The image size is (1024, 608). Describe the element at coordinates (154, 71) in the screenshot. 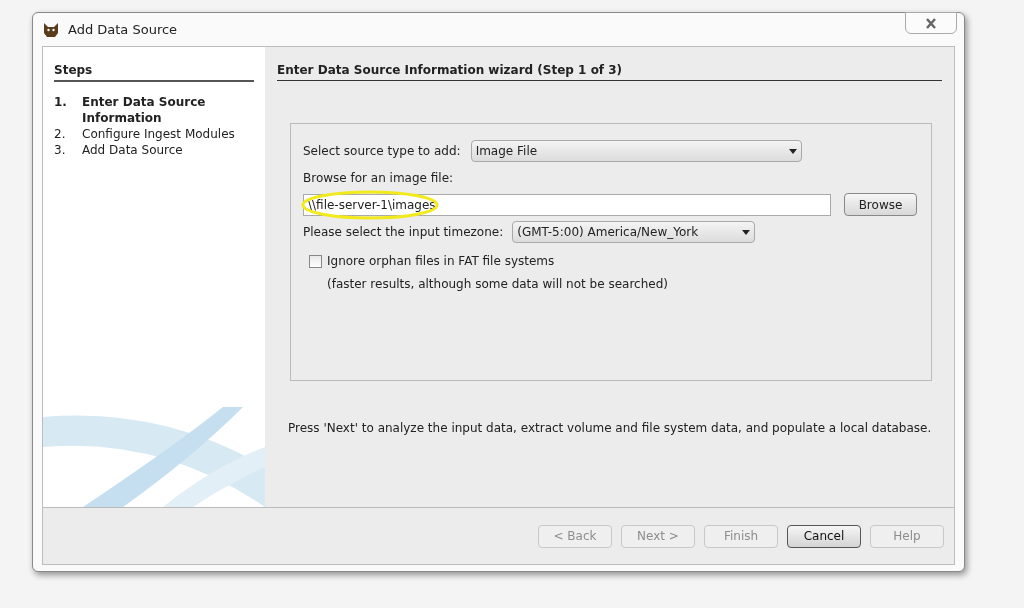

I see `steps-heading: Steps` at that location.